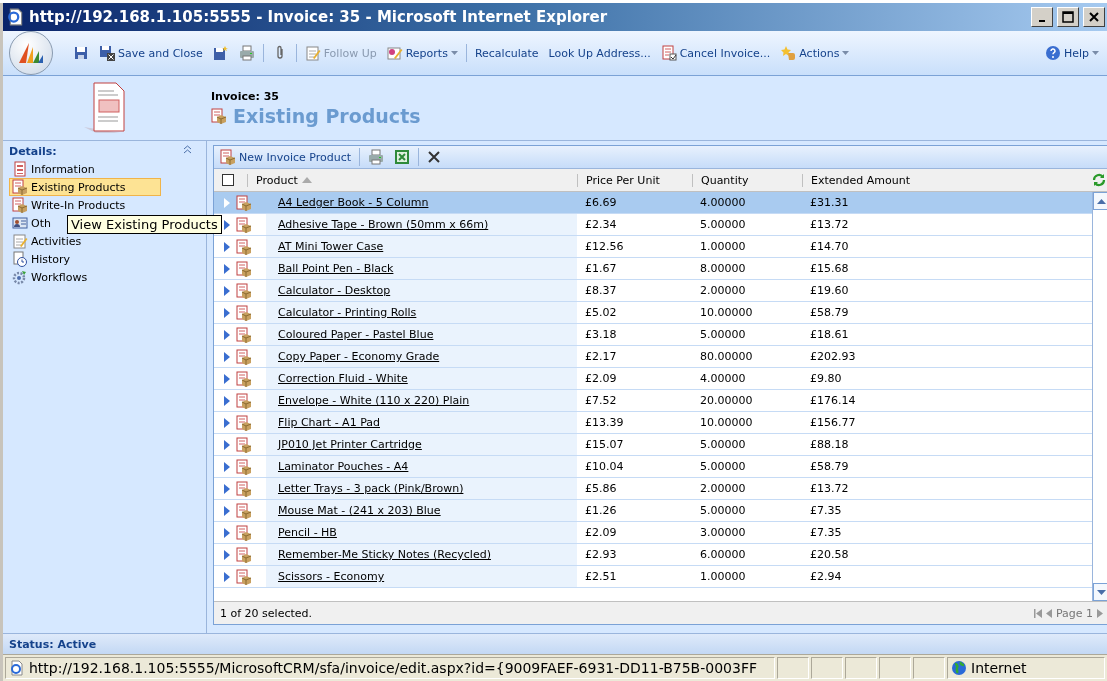 The image size is (1107, 681). I want to click on table-cell-text: £14.70, so click(829, 247).